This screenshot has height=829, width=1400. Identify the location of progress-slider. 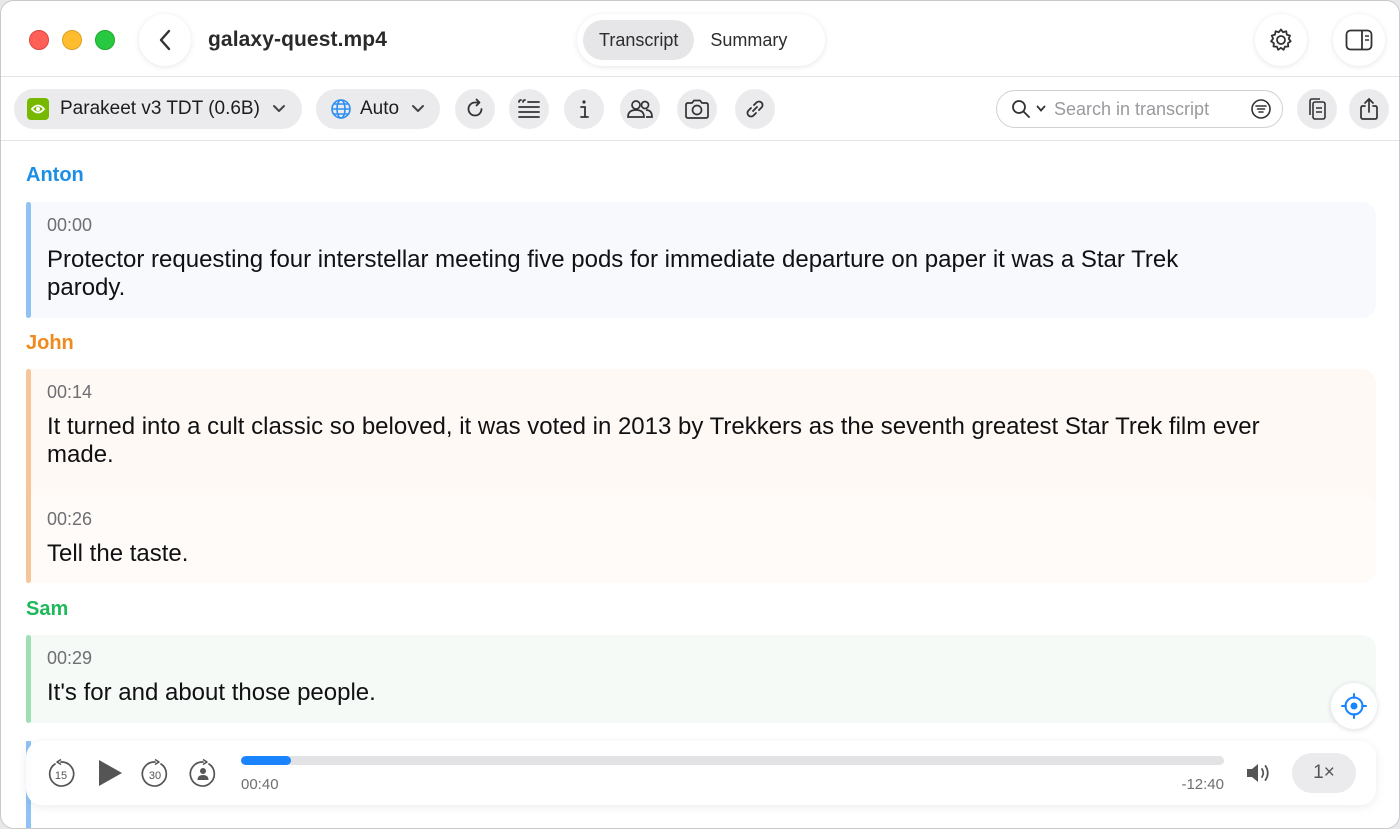
(732, 760).